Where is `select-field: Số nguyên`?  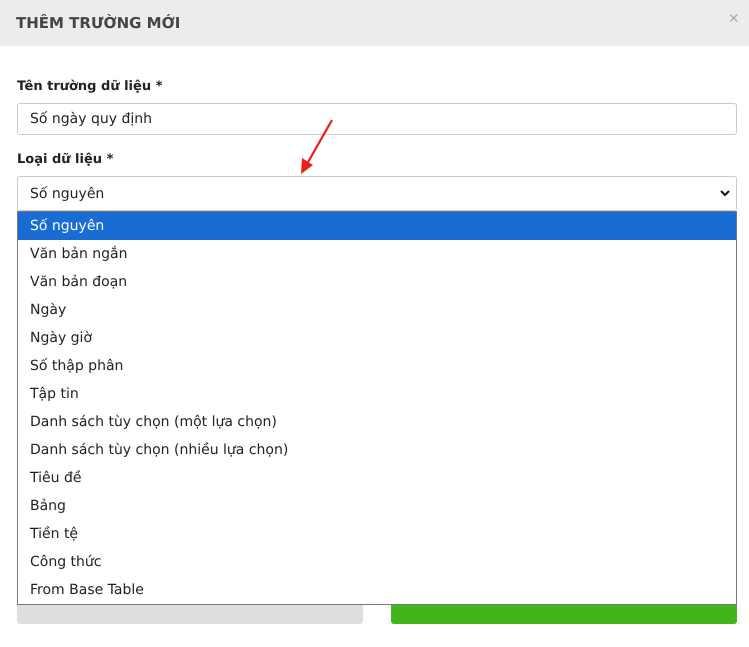 select-field: Số nguyên is located at coordinates (377, 193).